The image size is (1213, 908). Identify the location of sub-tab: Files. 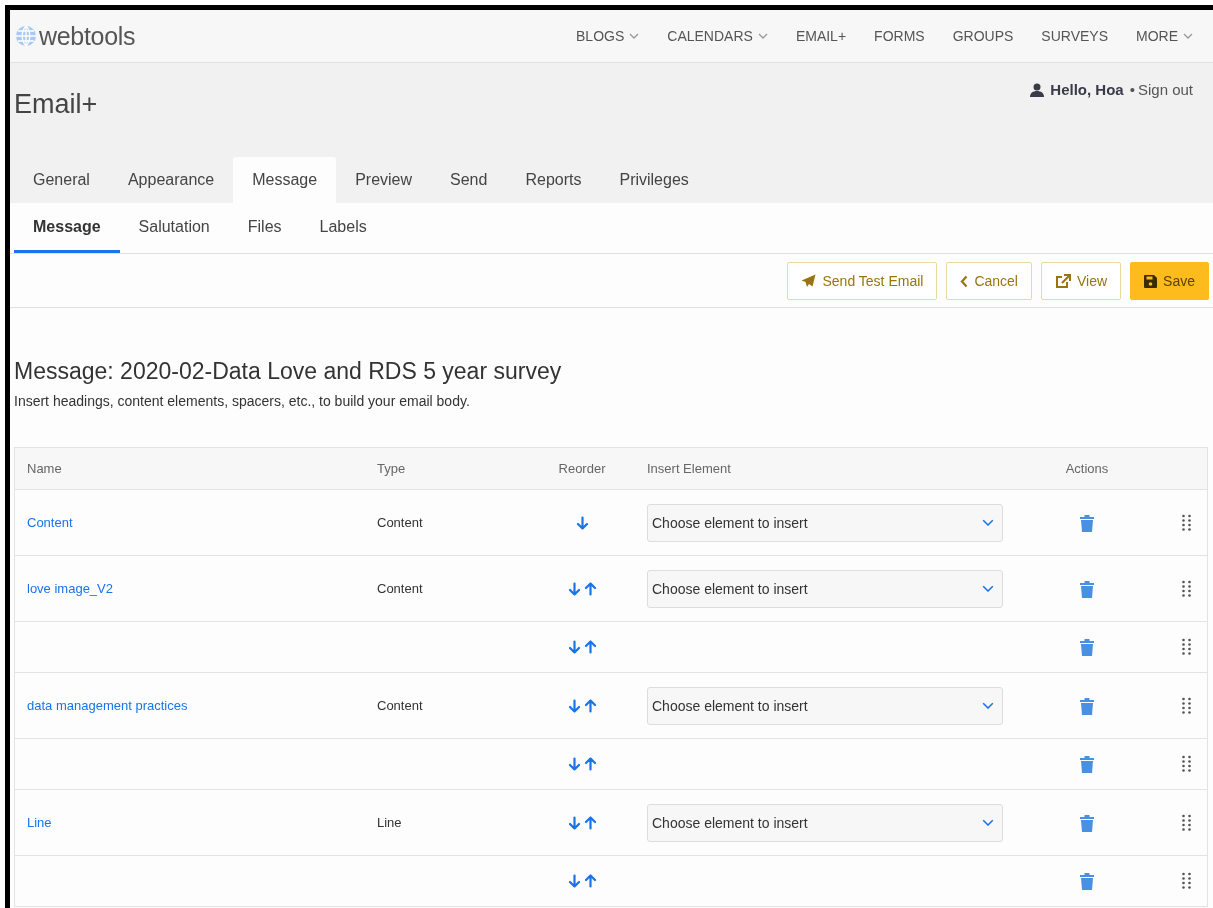
(264, 228).